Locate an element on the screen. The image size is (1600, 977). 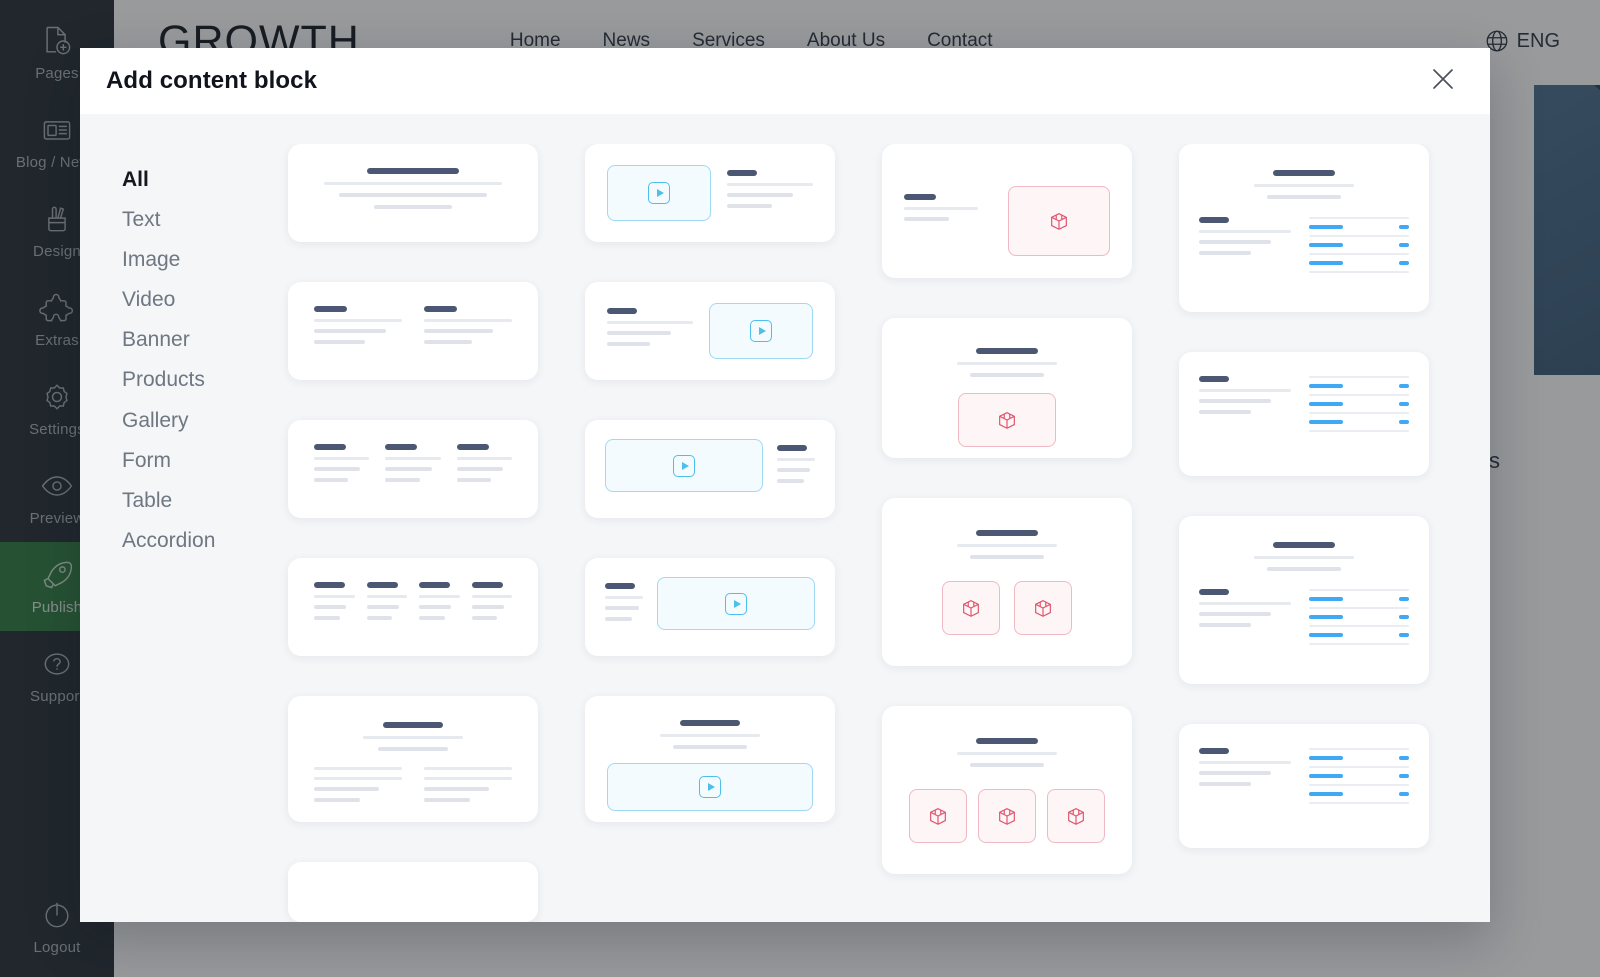
block-product-single-right is located at coordinates (1007, 211).